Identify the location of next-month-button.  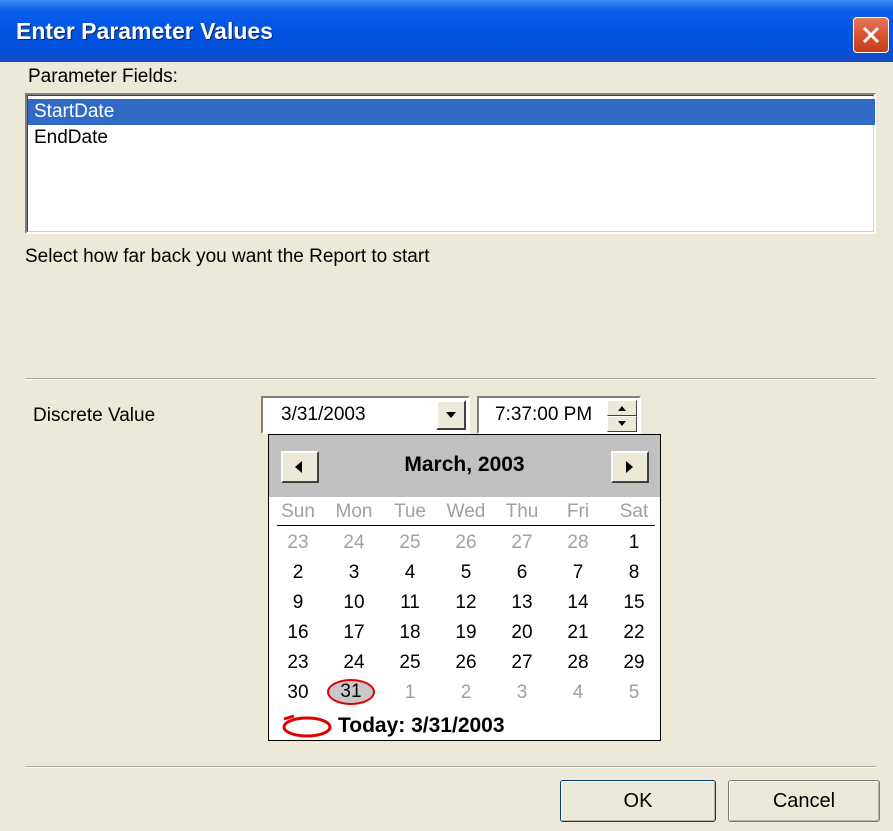
(630, 467).